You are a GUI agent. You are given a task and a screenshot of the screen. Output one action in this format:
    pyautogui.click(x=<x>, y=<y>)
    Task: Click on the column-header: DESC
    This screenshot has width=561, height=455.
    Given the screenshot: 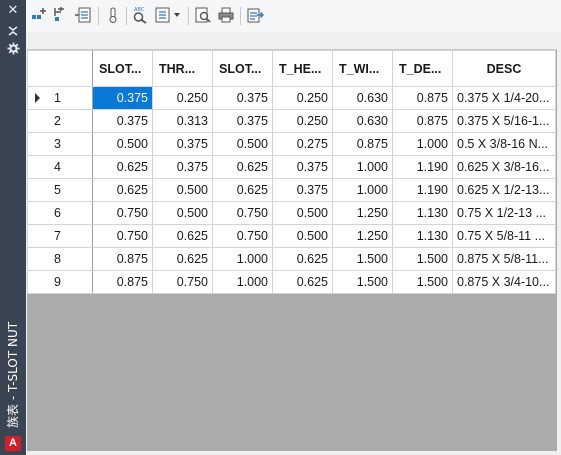 What is the action you would take?
    pyautogui.click(x=504, y=68)
    